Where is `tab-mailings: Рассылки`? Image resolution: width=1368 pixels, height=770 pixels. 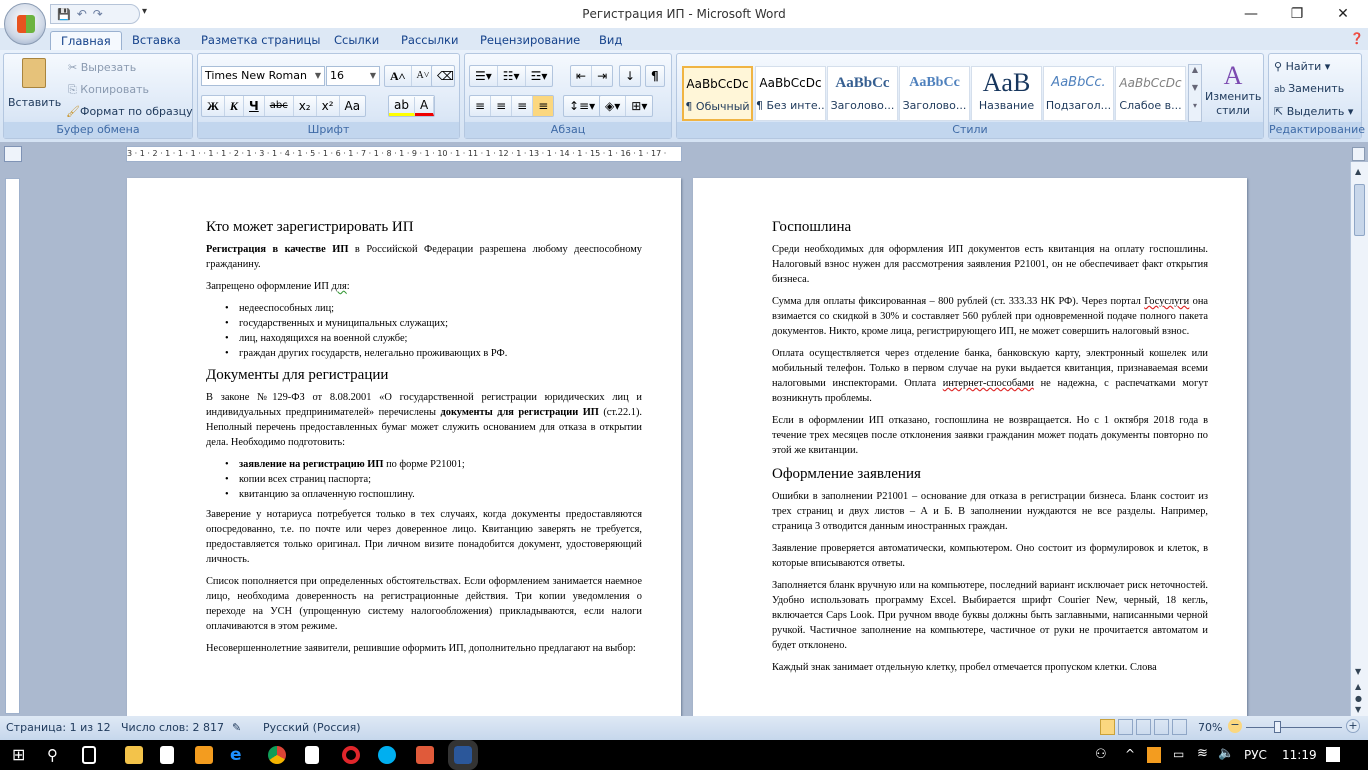
tab-mailings: Рассылки is located at coordinates (429, 40).